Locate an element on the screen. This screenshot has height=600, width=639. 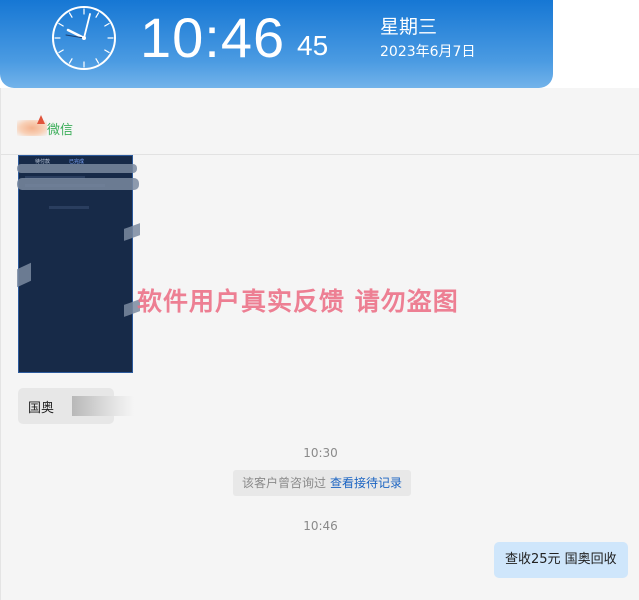
image-message: 待付款 已完成 is located at coordinates (78, 264).